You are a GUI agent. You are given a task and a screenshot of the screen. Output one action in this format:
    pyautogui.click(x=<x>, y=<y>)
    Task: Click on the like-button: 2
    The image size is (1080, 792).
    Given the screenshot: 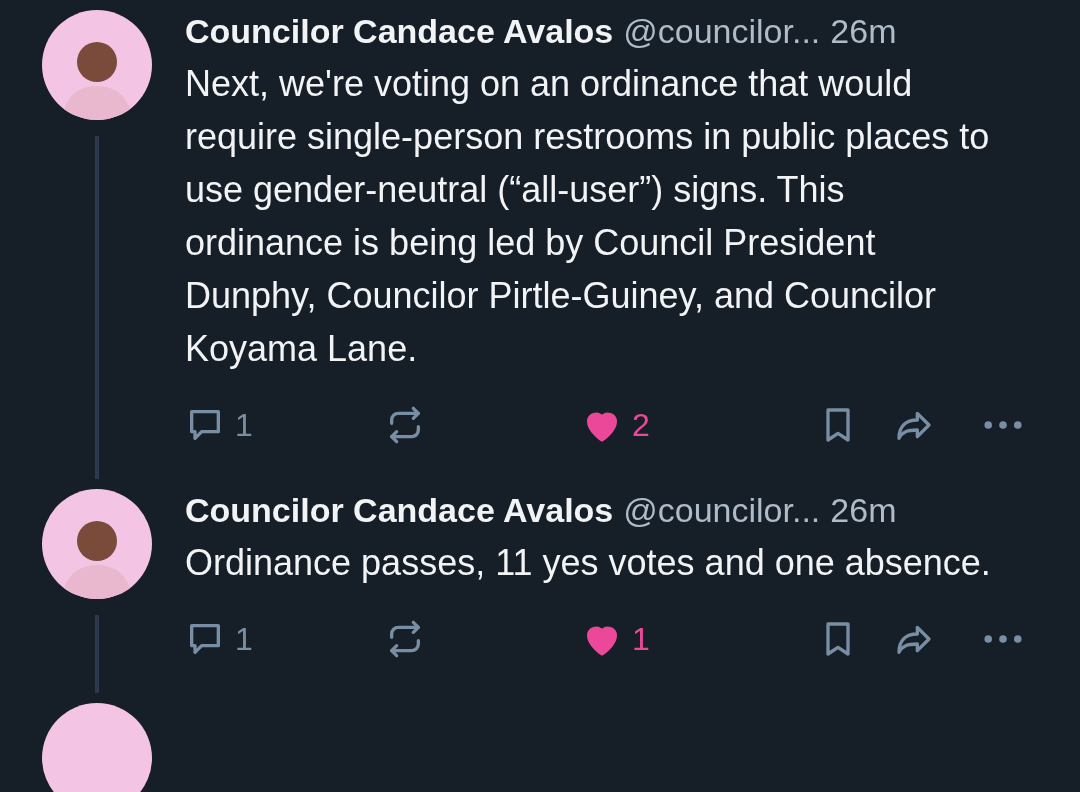 What is the action you would take?
    pyautogui.click(x=700, y=425)
    